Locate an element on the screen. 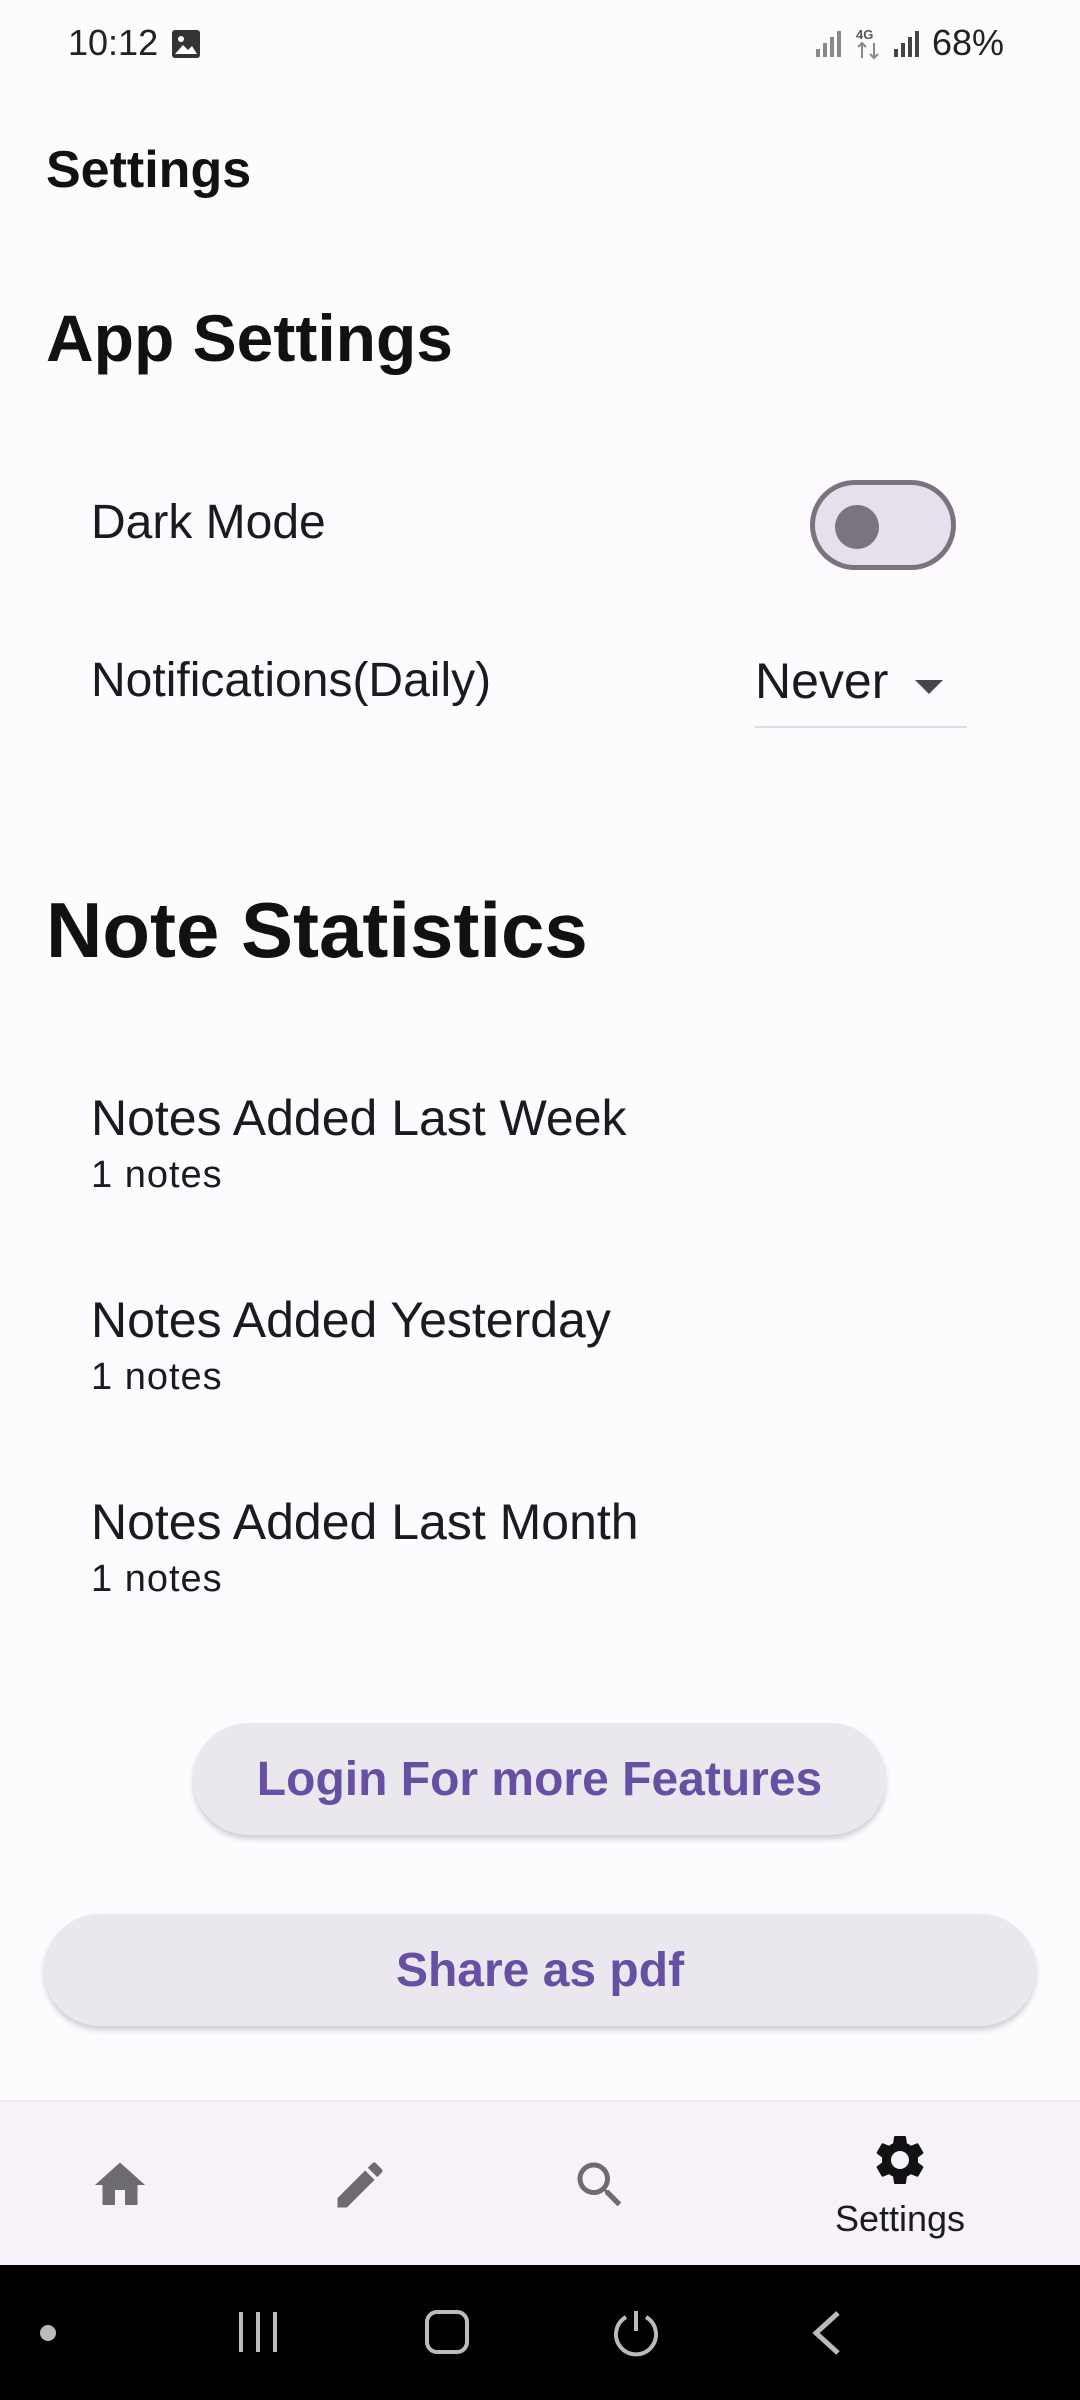 The image size is (1080, 2400). stat-item-yesterday: Notes Added Yesterday 1 notes is located at coordinates (351, 1344).